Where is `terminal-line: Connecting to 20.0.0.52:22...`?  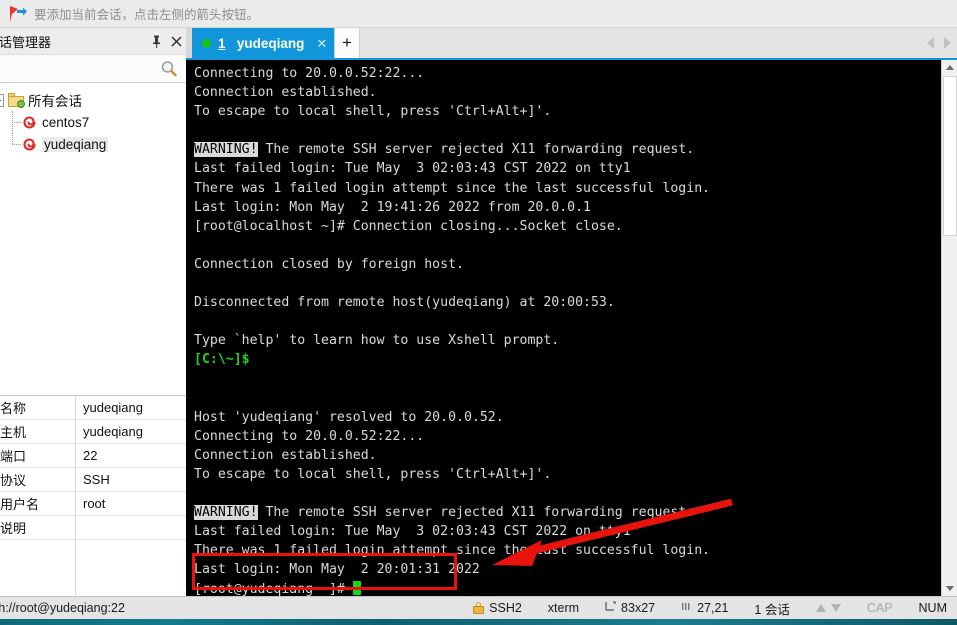 terminal-line: Connecting to 20.0.0.52:22... is located at coordinates (562, 436).